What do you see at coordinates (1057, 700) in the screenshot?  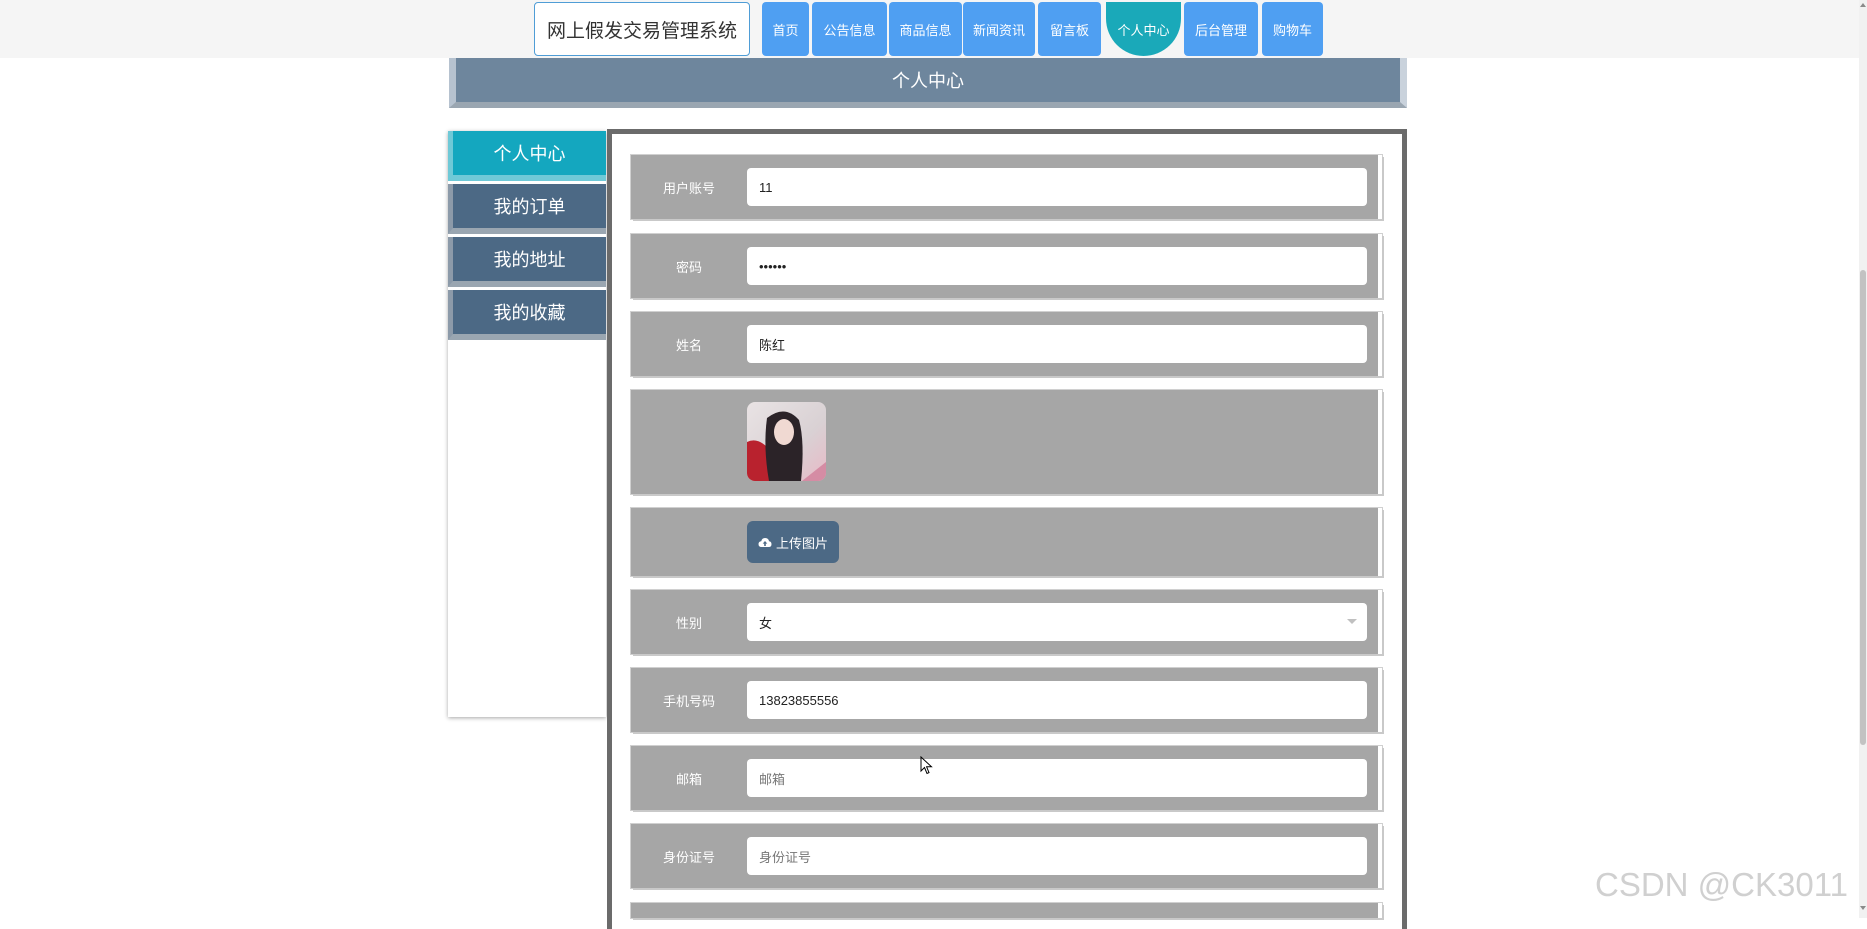 I see `phone-input: 13823855556` at bounding box center [1057, 700].